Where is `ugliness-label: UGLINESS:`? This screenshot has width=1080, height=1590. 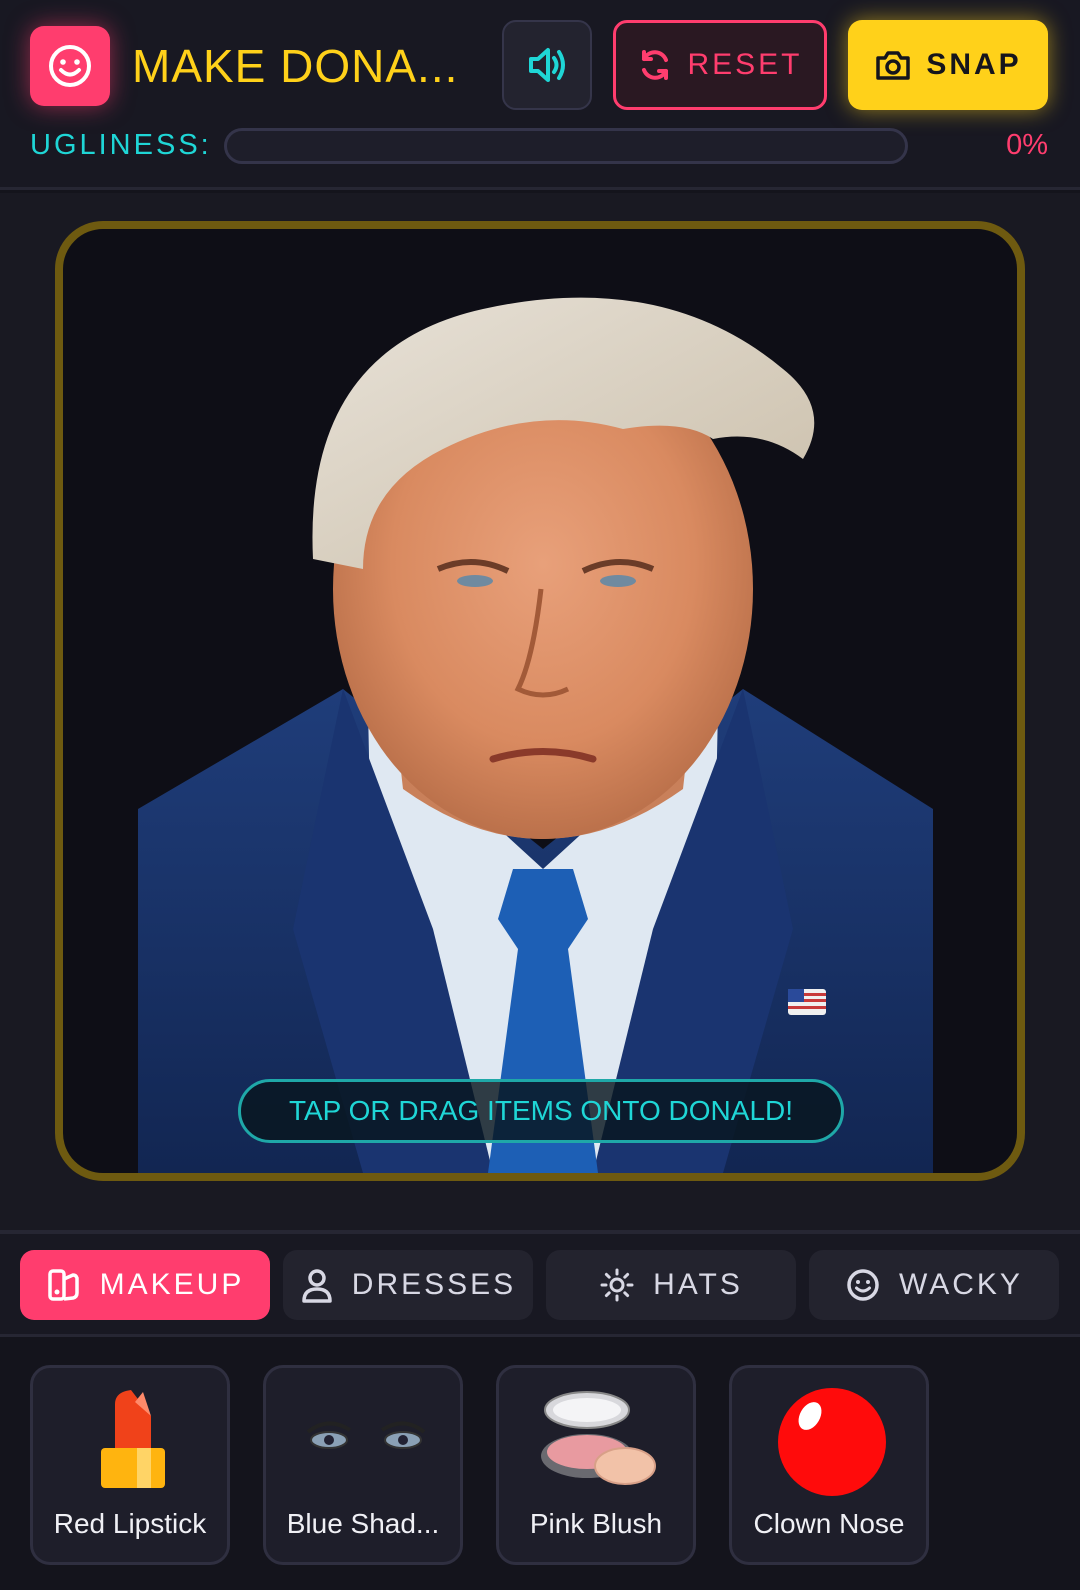
ugliness-label: UGLINESS: is located at coordinates (121, 145).